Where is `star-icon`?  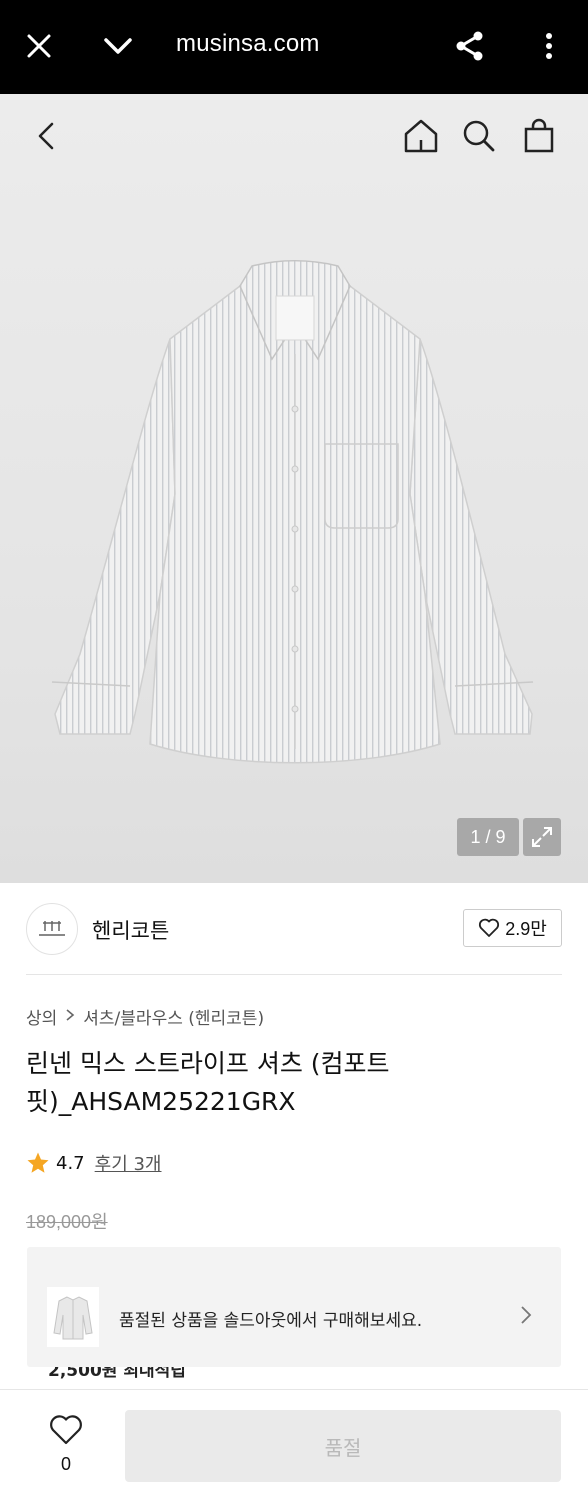
star-icon is located at coordinates (38, 1162).